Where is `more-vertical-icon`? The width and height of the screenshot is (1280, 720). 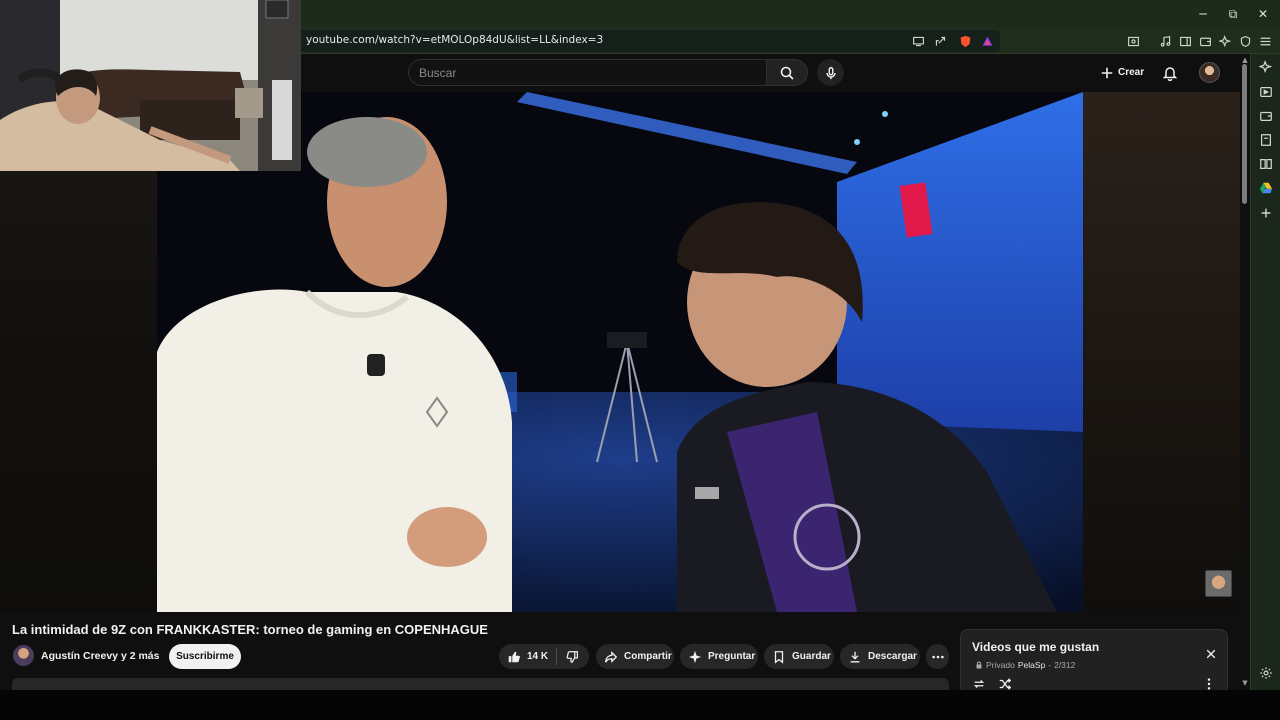
more-vertical-icon is located at coordinates (1209, 684).